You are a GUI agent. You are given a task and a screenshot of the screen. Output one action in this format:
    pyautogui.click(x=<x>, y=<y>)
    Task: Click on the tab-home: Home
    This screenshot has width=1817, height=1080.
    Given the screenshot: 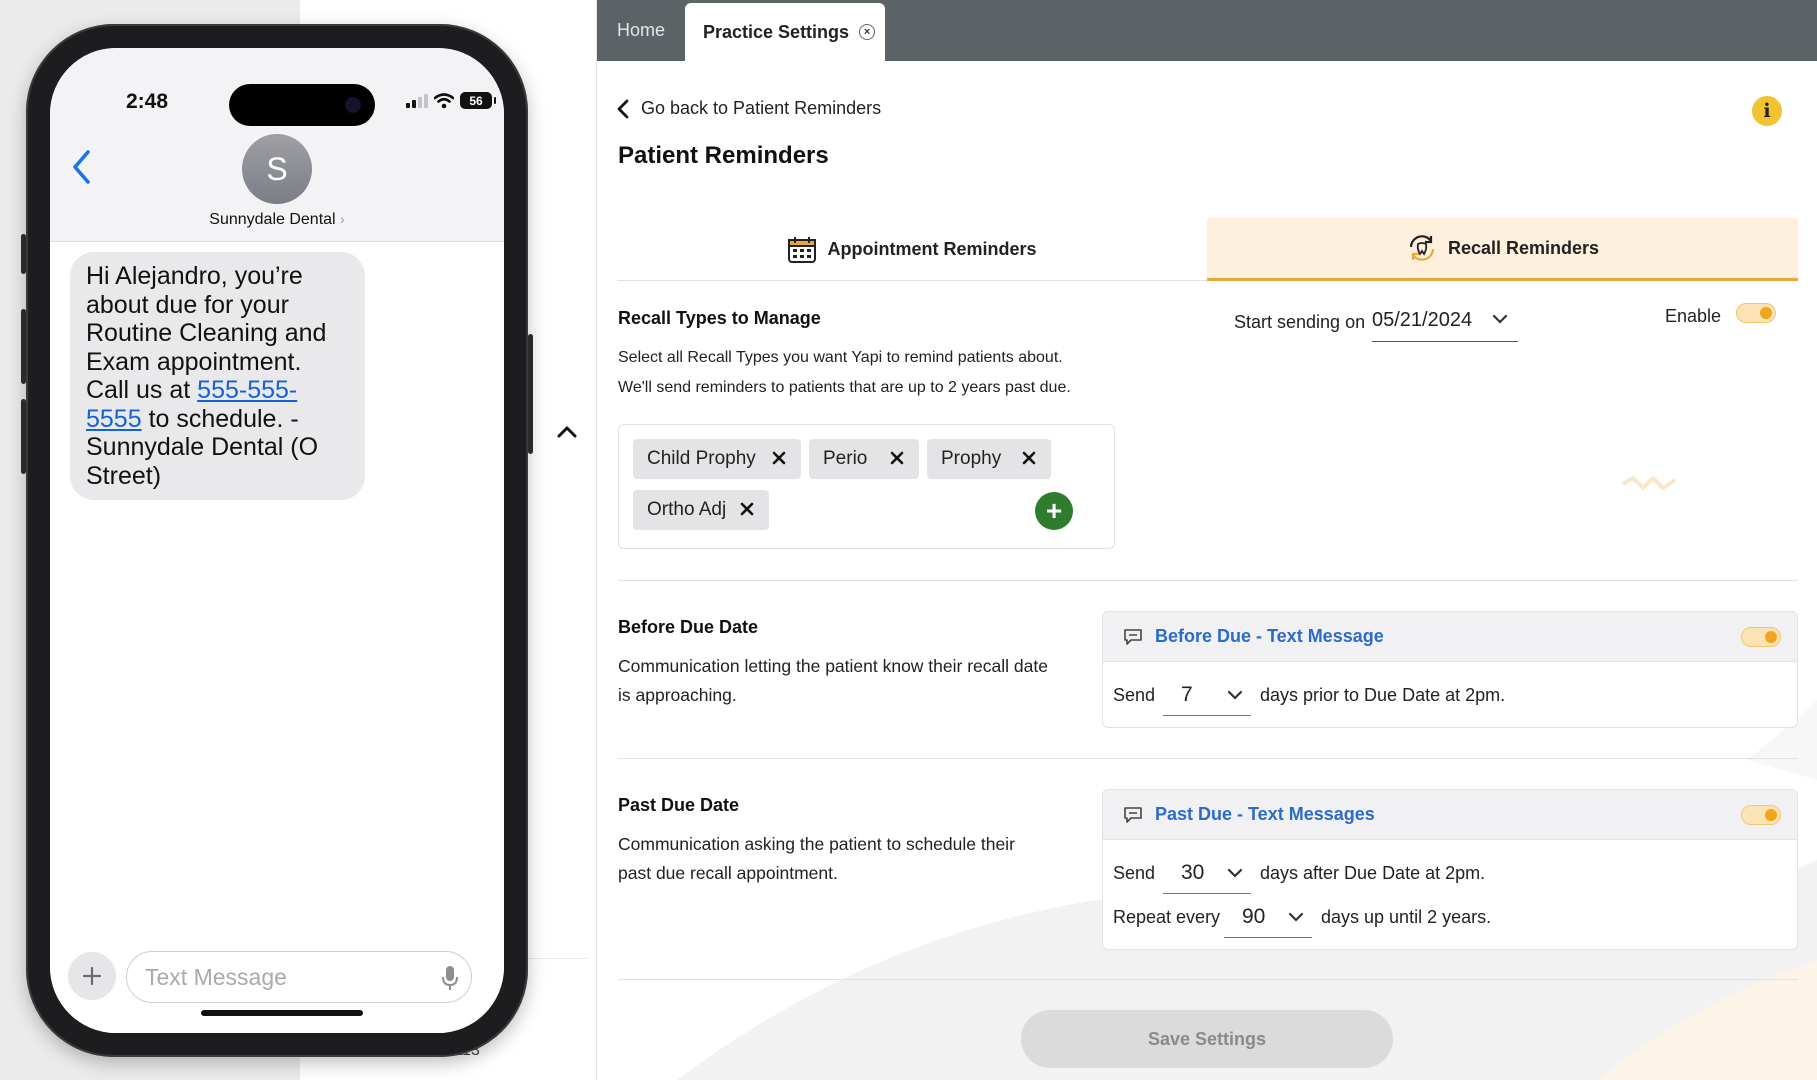 What is the action you would take?
    pyautogui.click(x=641, y=30)
    